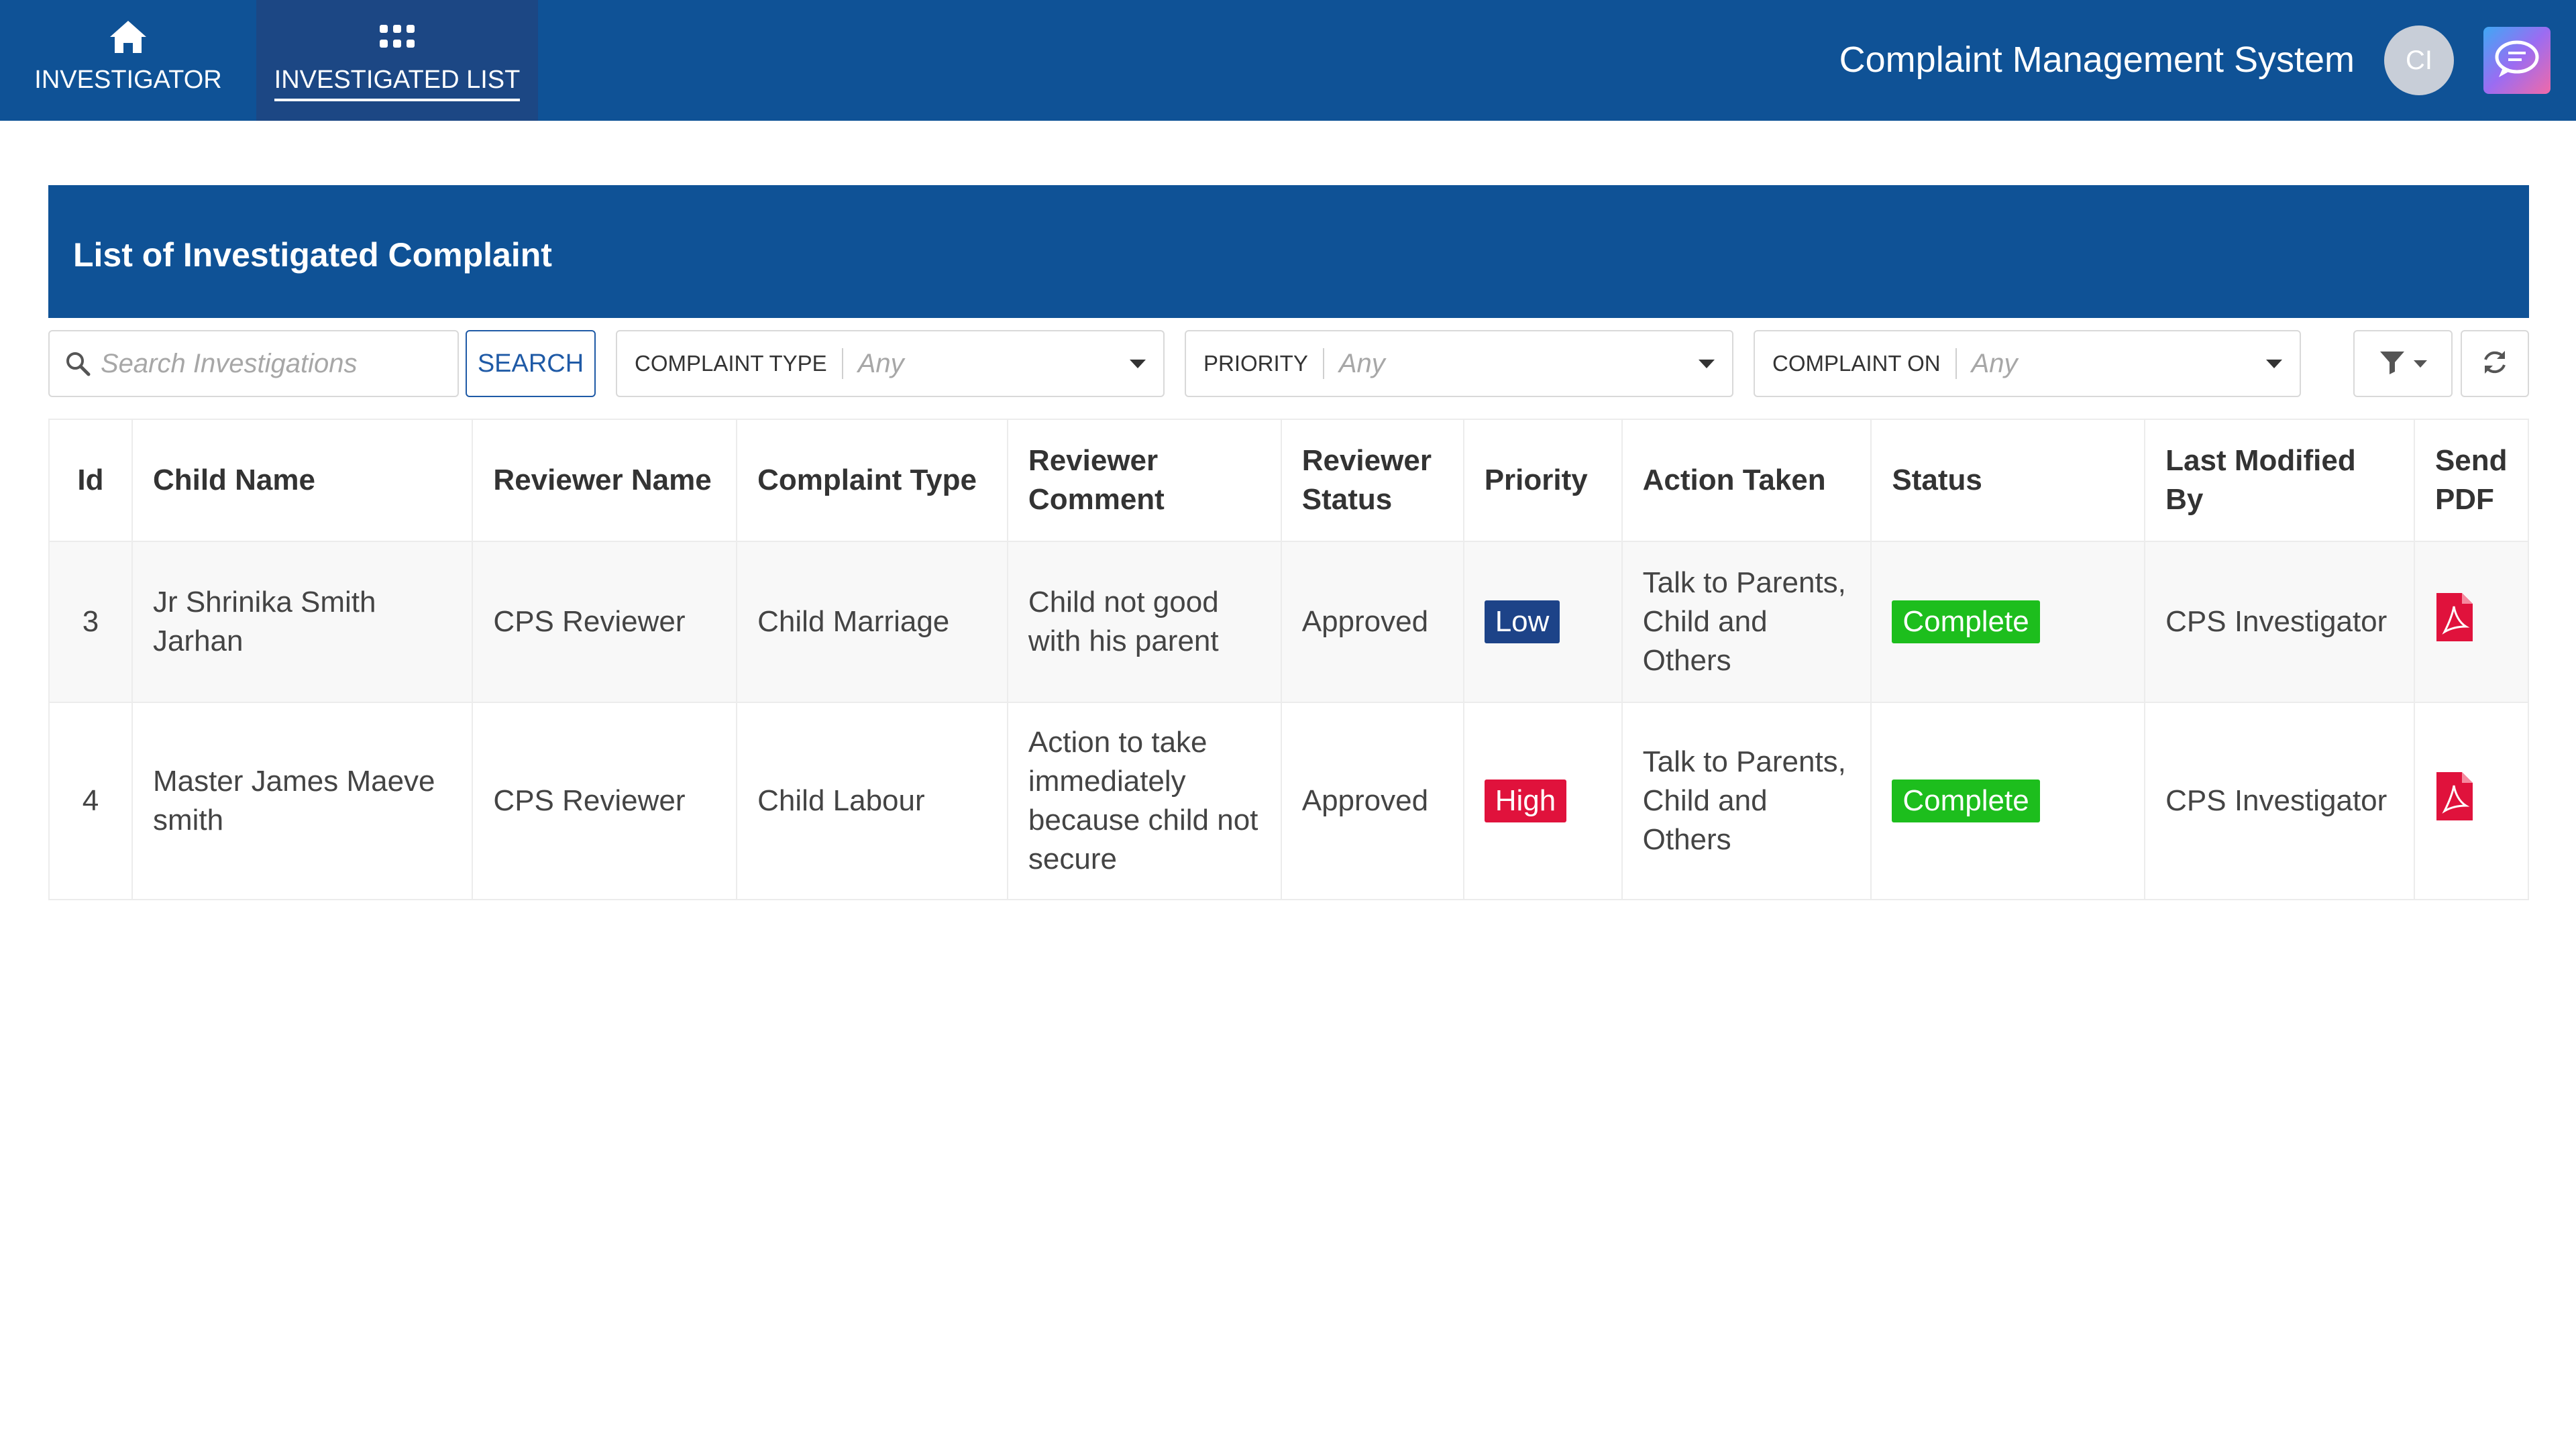 Image resolution: width=2576 pixels, height=1449 pixels. I want to click on priority-value: Any, so click(1361, 363).